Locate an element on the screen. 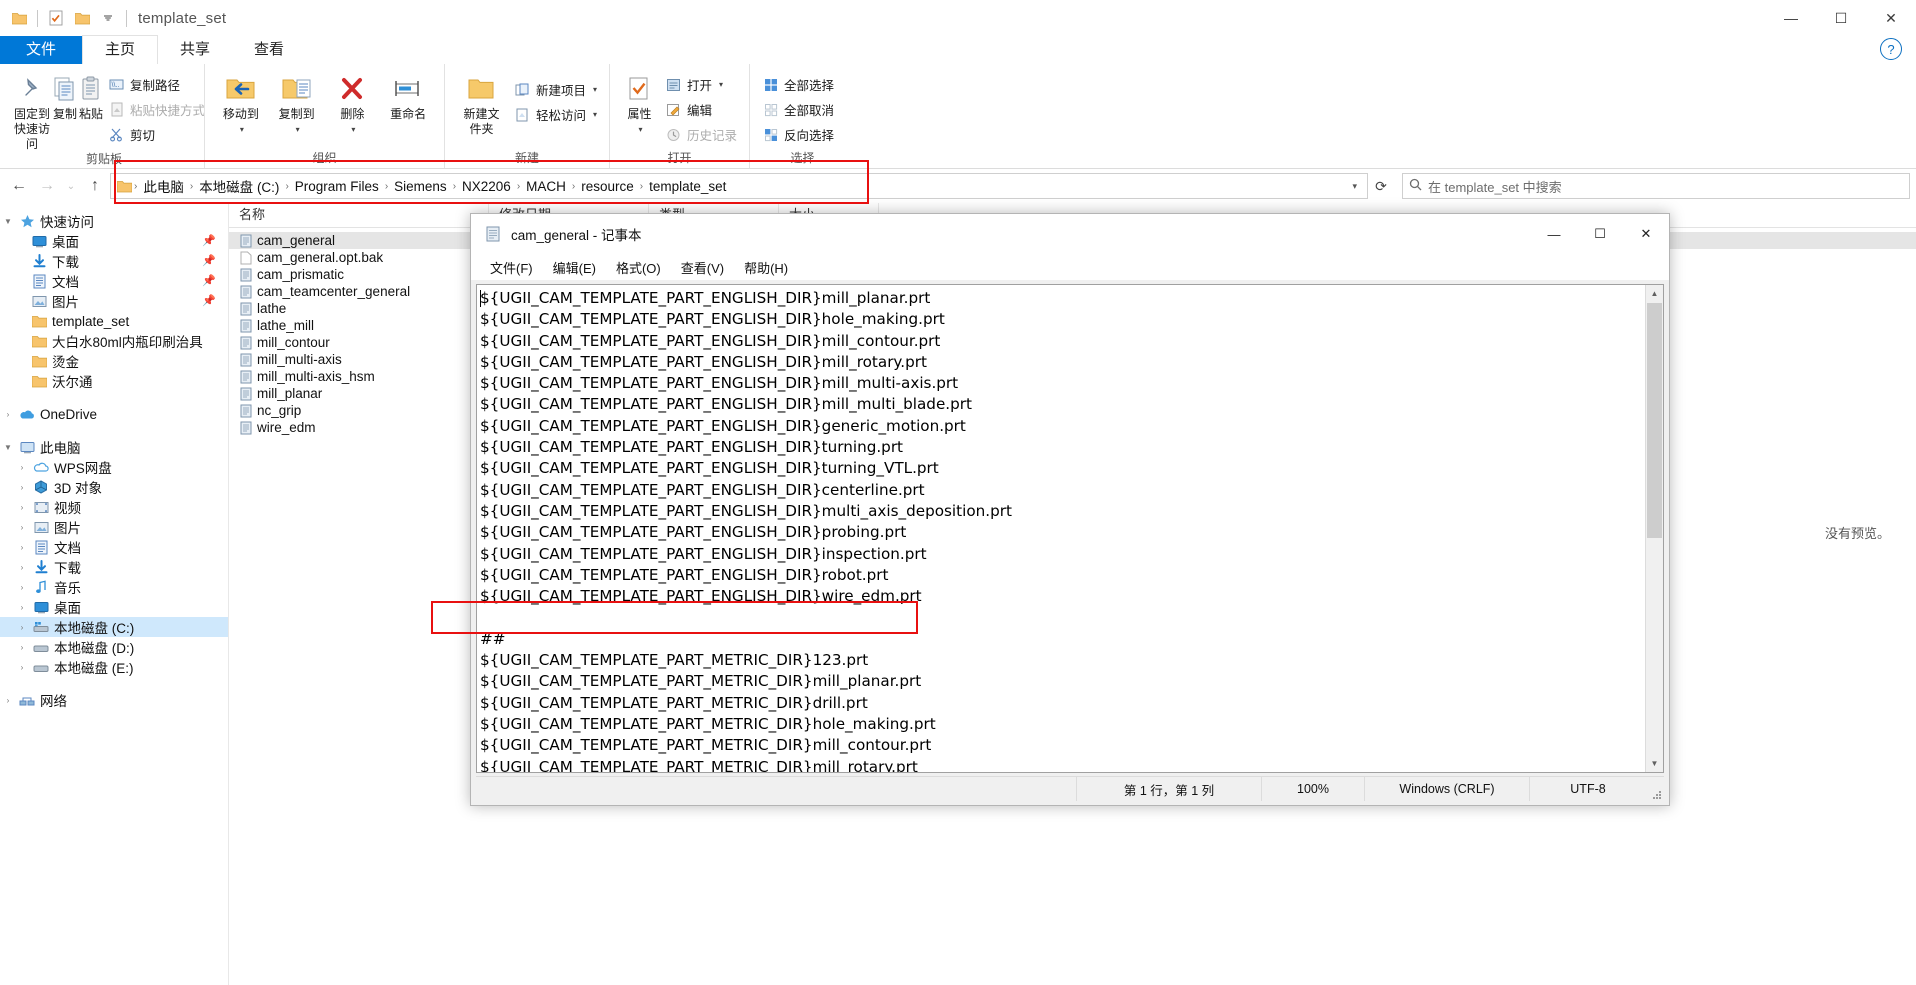 The height and width of the screenshot is (985, 1916). move-to-button: 移动到 ▾ is located at coordinates (241, 103).